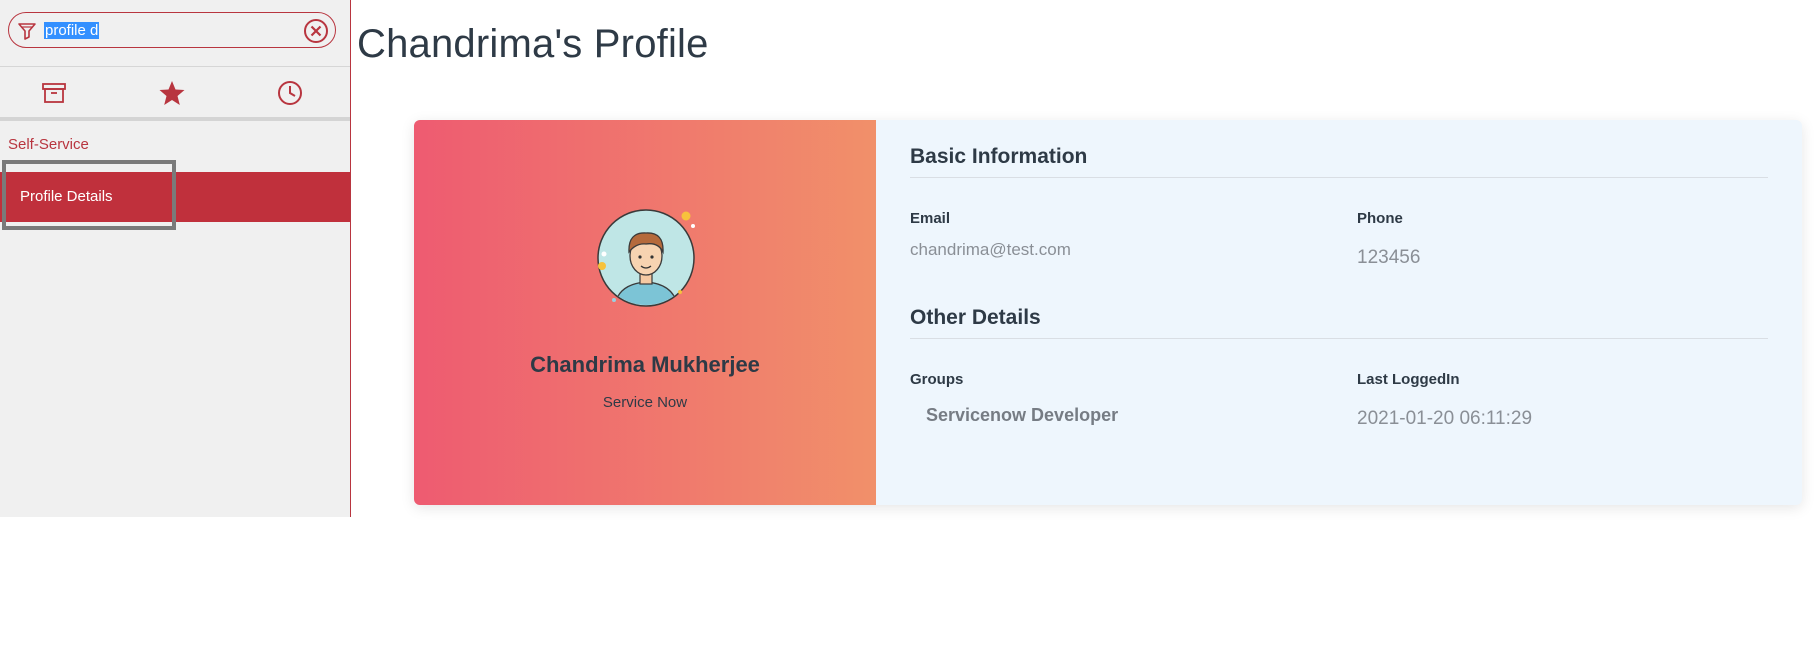 The image size is (1816, 648). I want to click on groups-value: Servicenow Developer, so click(1022, 415).